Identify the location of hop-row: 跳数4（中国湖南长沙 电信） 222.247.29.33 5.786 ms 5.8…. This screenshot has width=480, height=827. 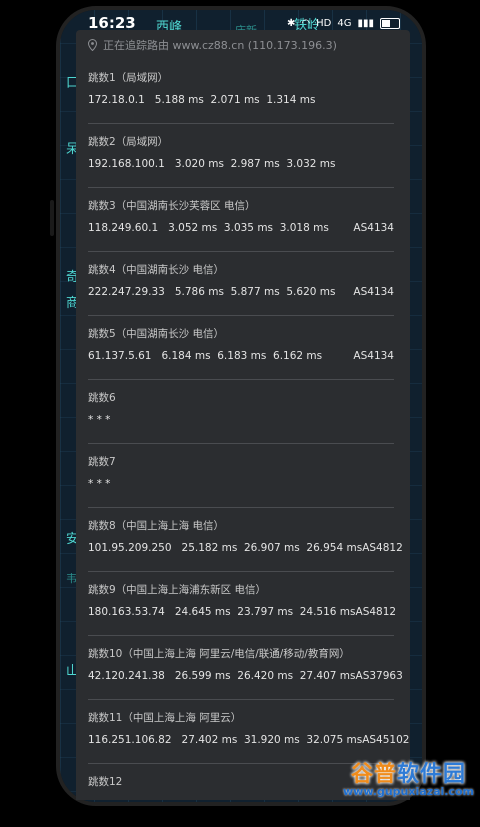
(241, 284).